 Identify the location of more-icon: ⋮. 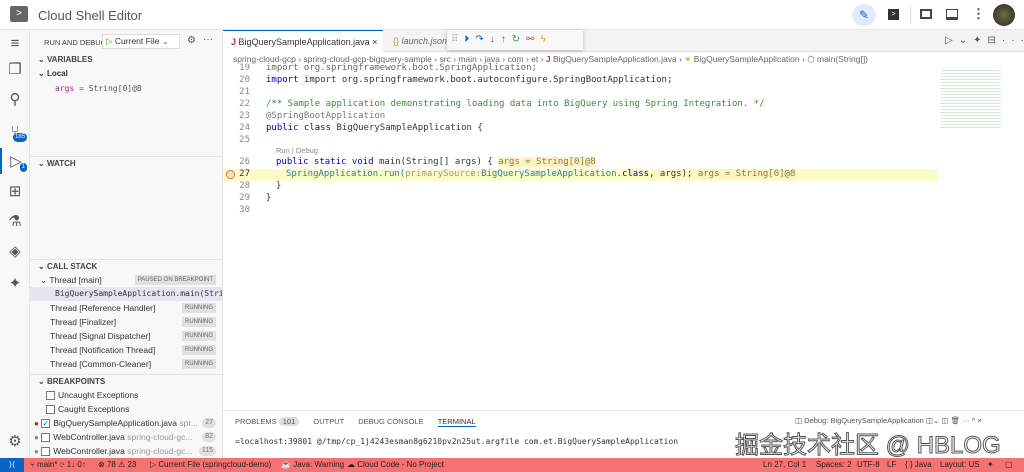
(978, 14).